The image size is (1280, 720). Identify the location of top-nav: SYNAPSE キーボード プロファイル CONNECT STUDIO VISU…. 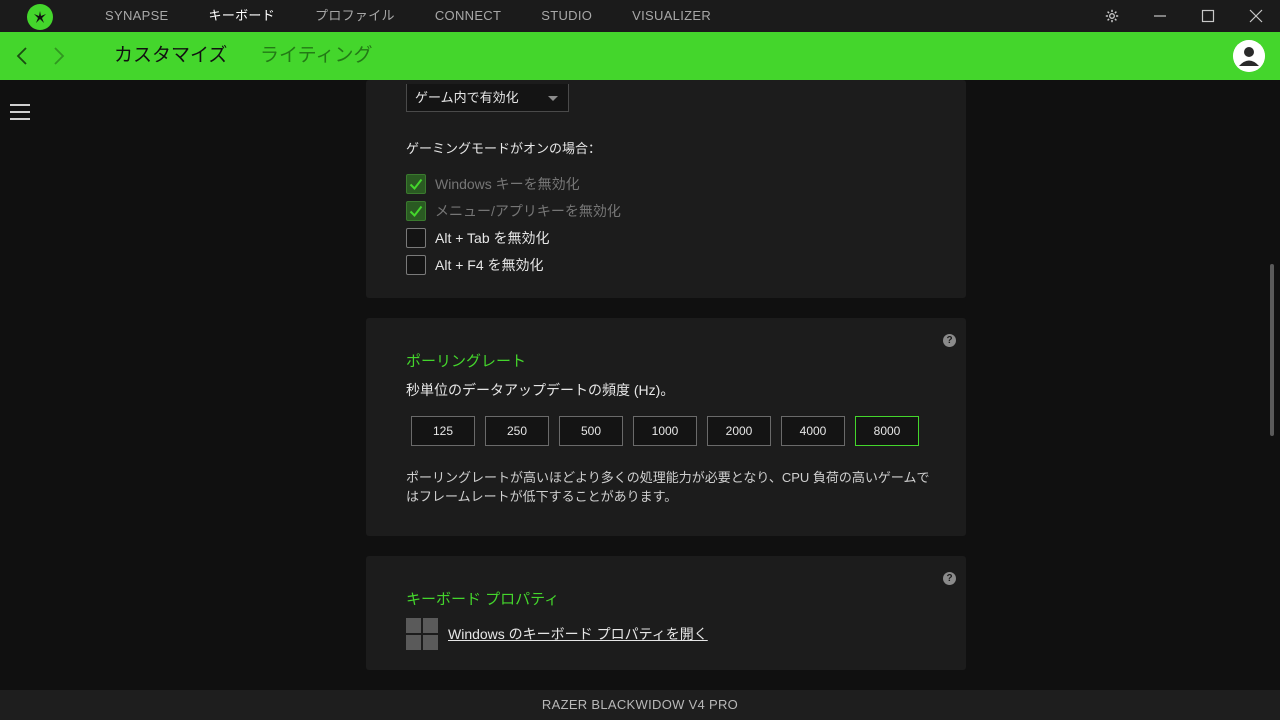
(408, 16).